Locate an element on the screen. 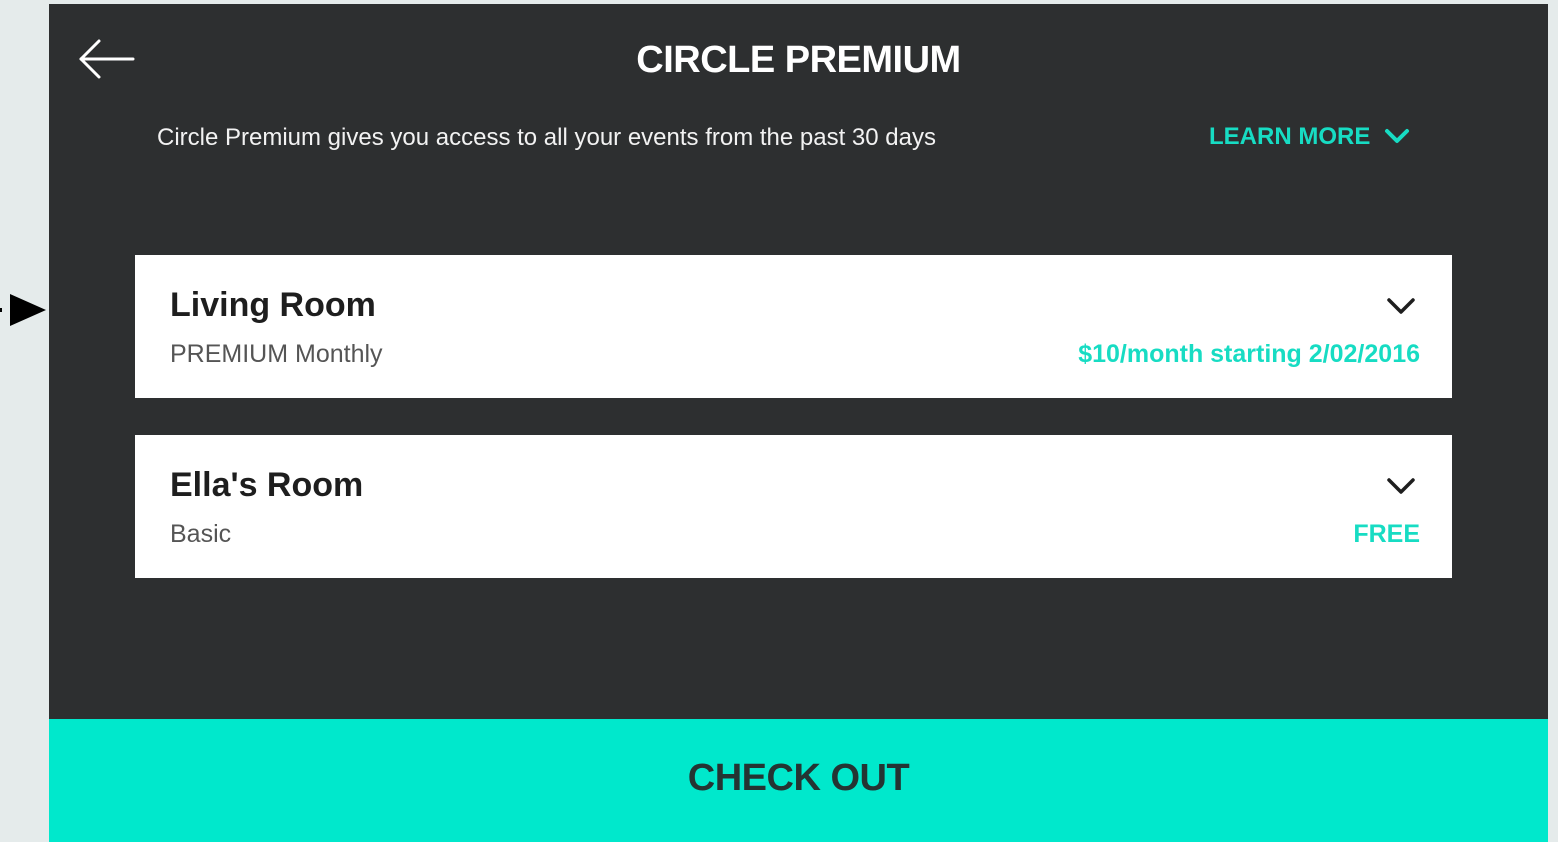 The height and width of the screenshot is (842, 1558). device-price: FREE is located at coordinates (1386, 534).